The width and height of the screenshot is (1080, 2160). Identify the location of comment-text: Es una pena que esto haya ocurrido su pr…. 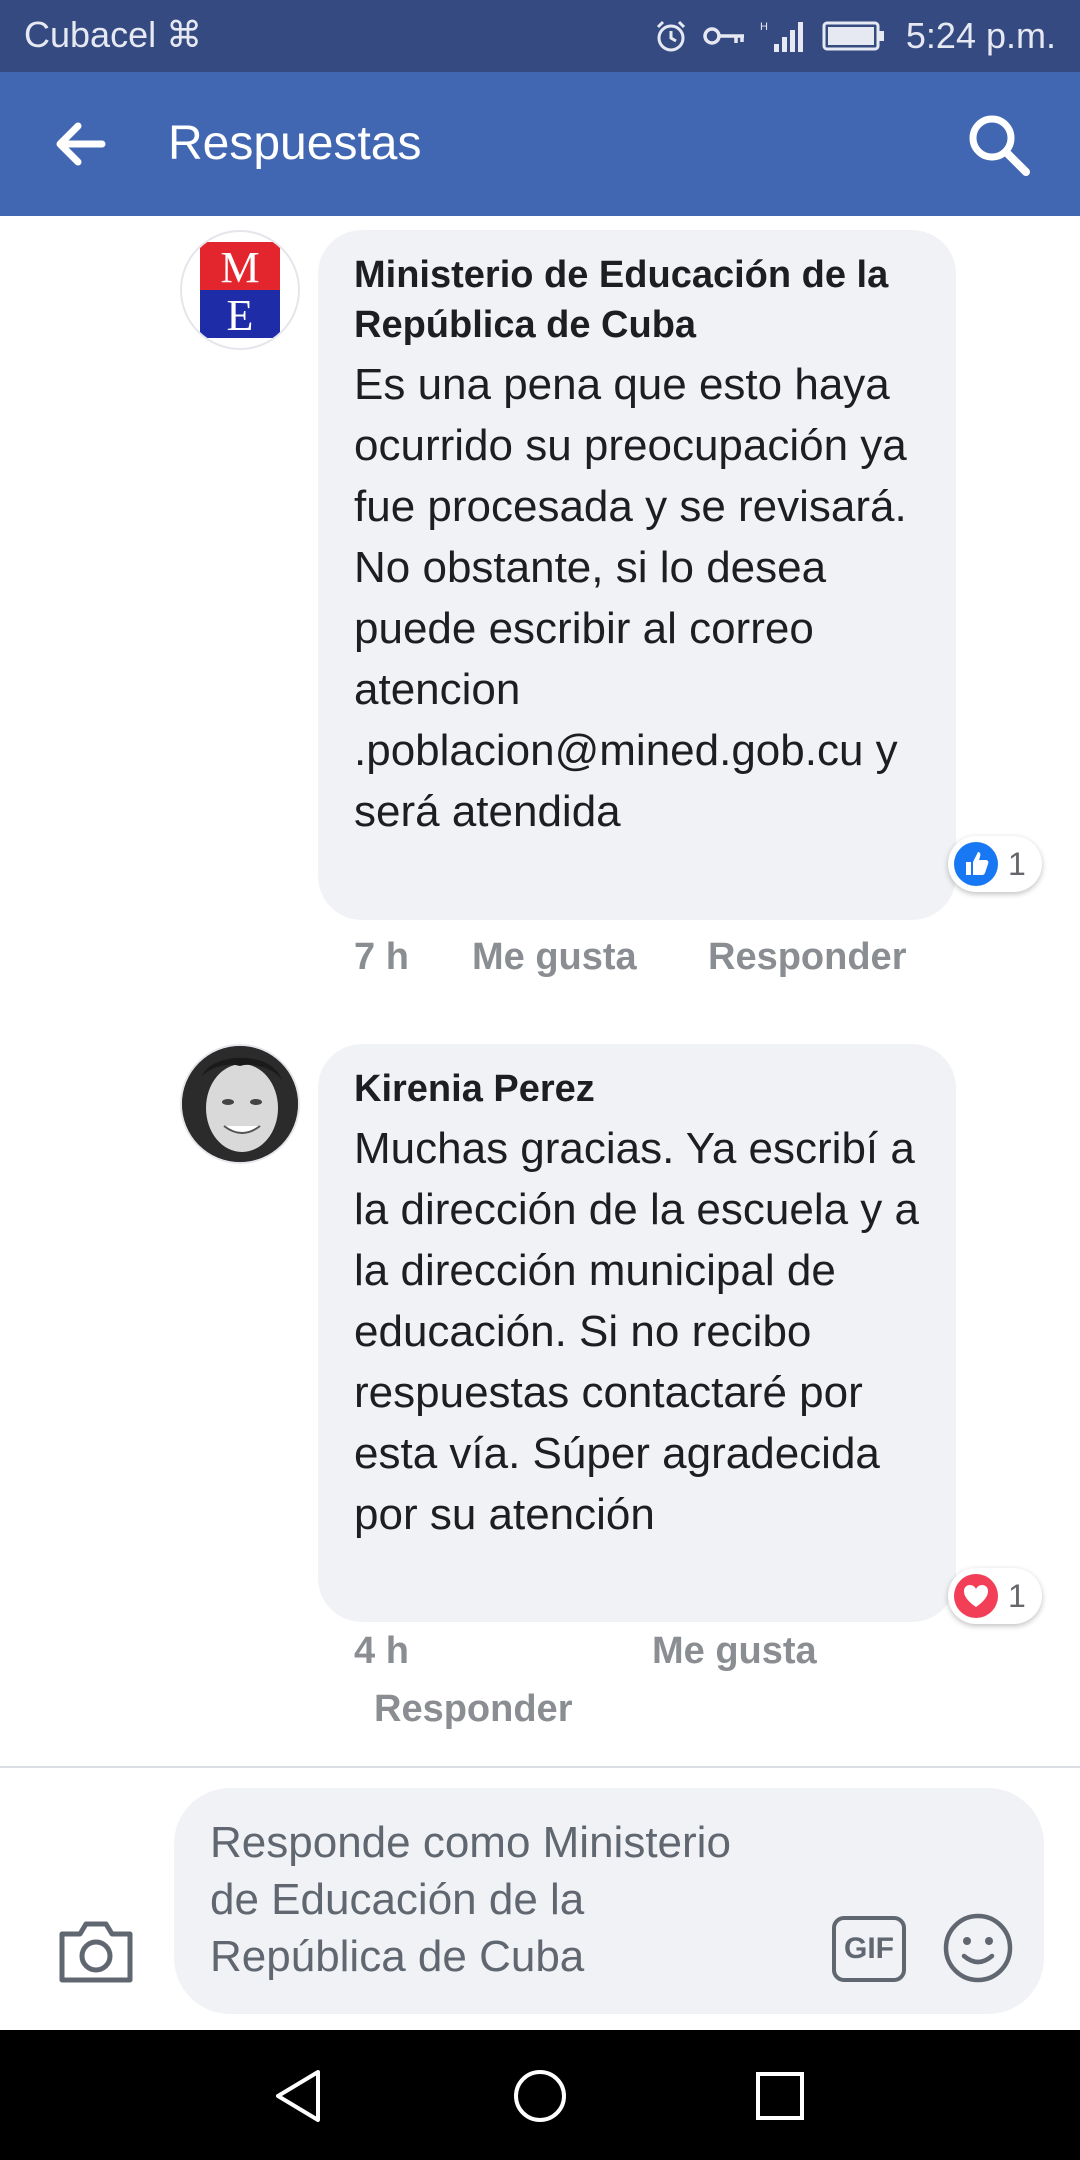
(630, 598).